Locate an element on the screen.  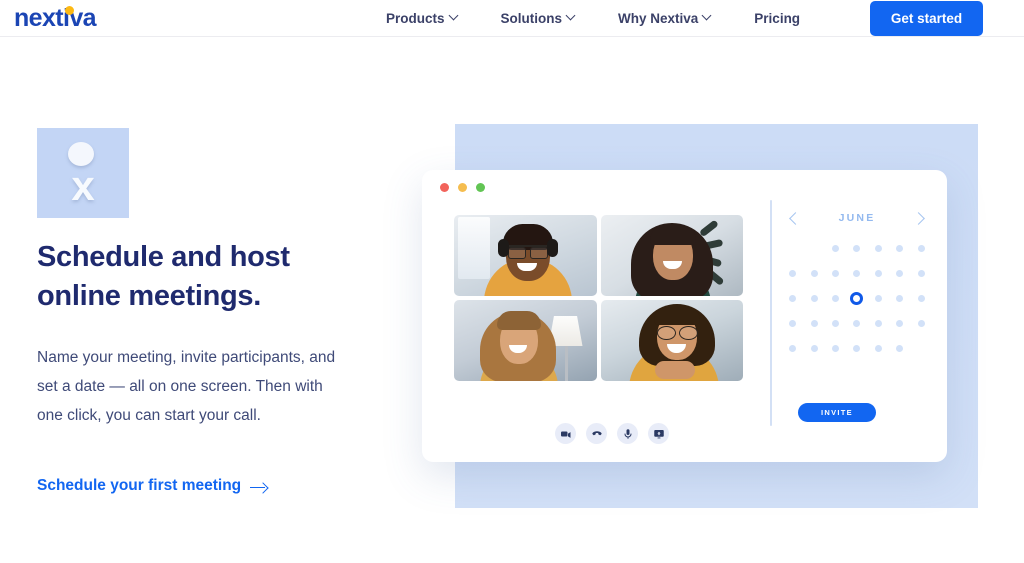
calendar-day-grid is located at coordinates (857, 298).